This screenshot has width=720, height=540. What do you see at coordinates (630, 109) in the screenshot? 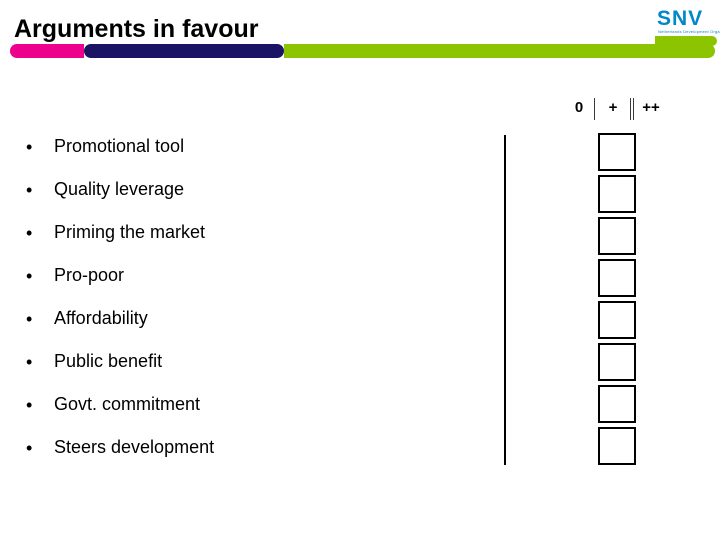
I see `rating-header-separator-2a` at bounding box center [630, 109].